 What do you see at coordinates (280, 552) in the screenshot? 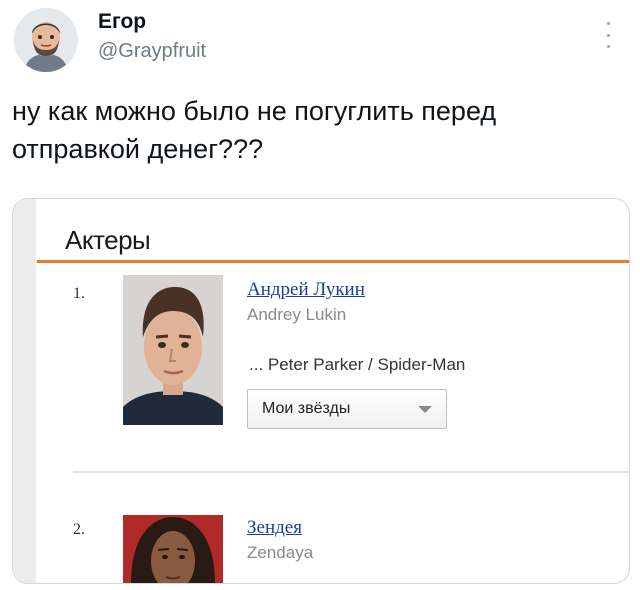
I see `actor-original-name: Zendaya` at bounding box center [280, 552].